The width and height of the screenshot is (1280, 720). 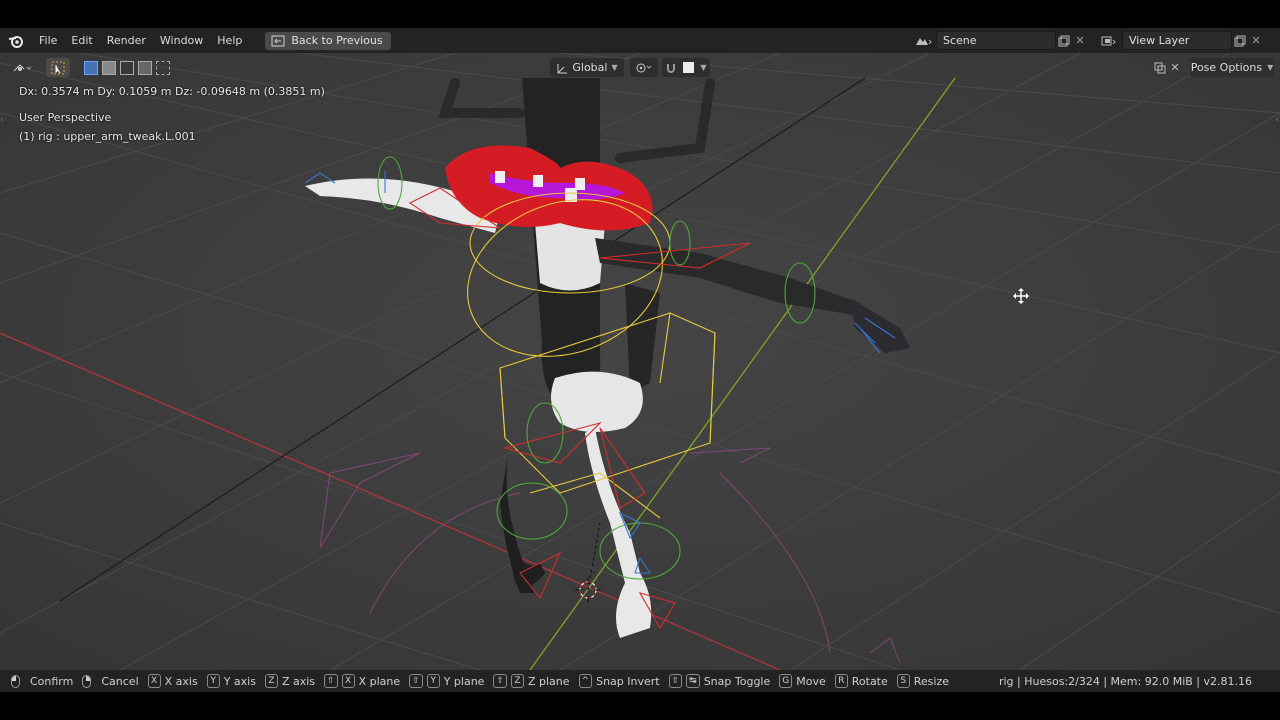 I want to click on pivot-icon, so click(x=644, y=67).